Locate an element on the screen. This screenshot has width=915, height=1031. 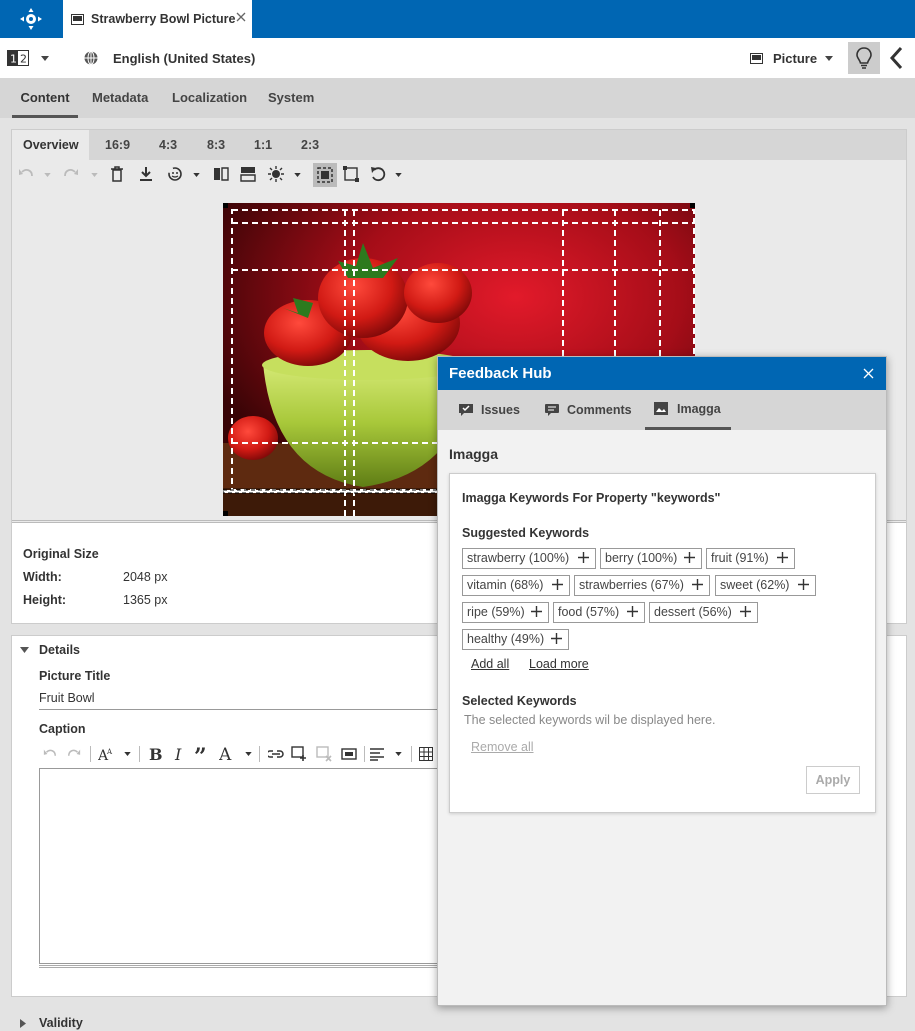
tab-4-3: 4:3 is located at coordinates (168, 145).